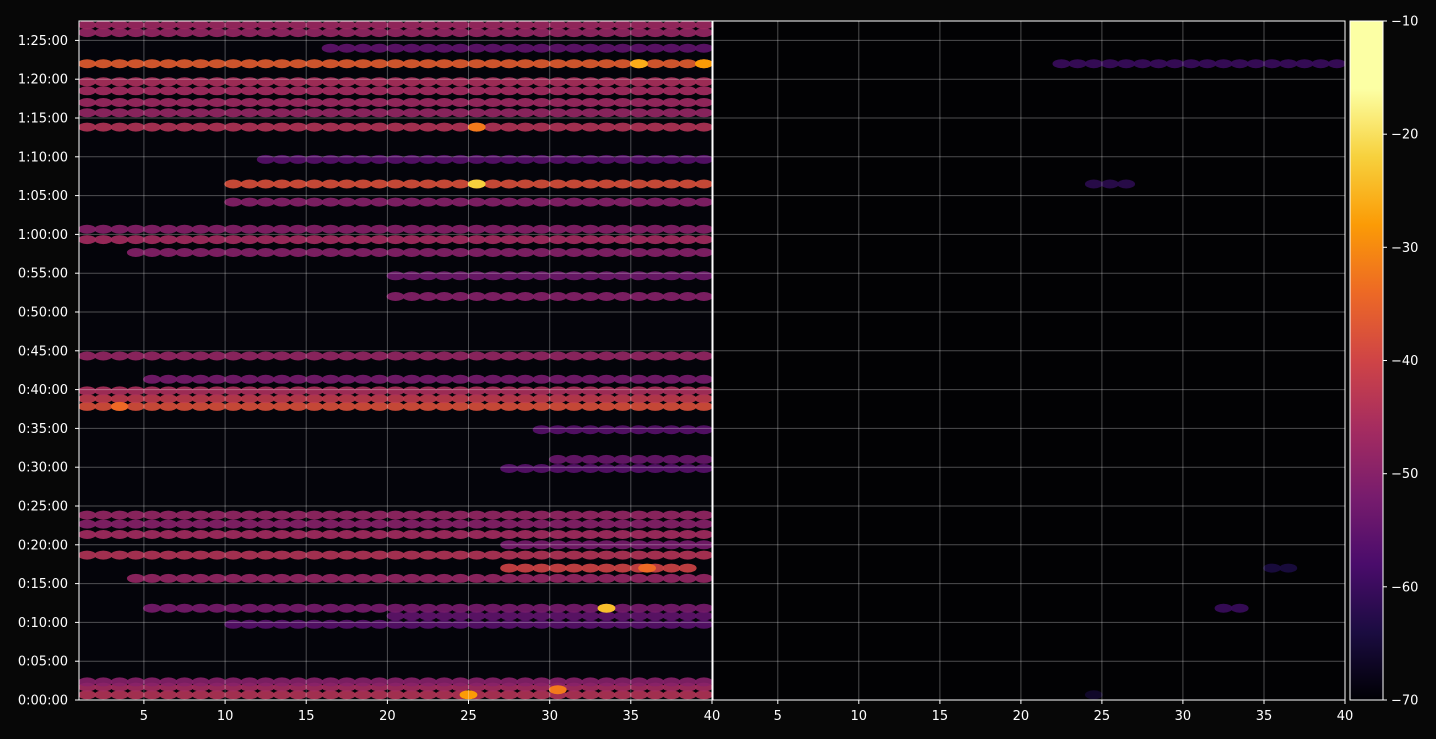 Image resolution: width=1436 pixels, height=739 pixels. Describe the element at coordinates (1404, 701) in the screenshot. I see `colorbar-tick-label-0: −70` at that location.